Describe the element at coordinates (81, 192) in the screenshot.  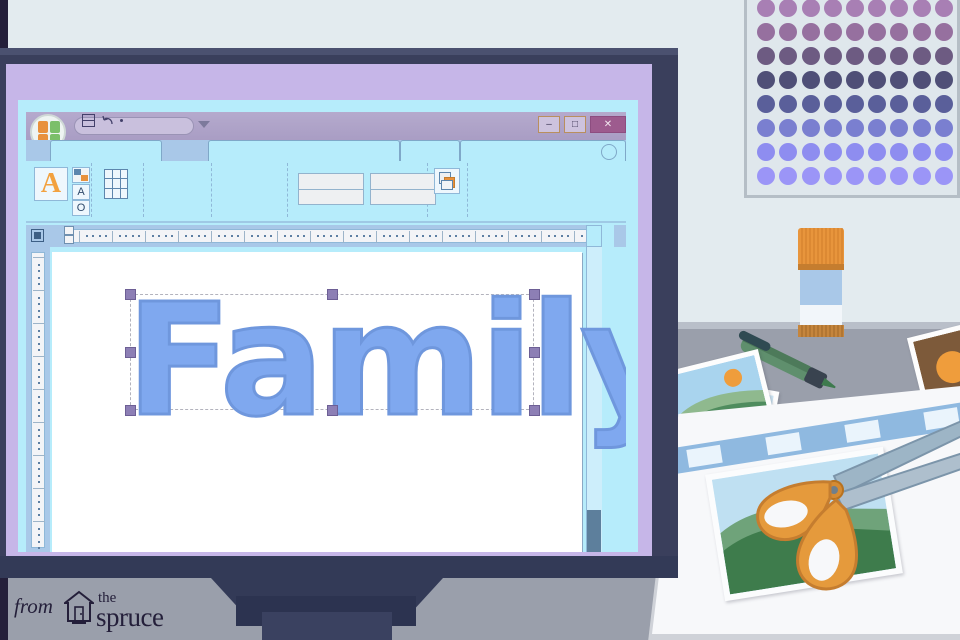
I see `text-style-icon: A` at that location.